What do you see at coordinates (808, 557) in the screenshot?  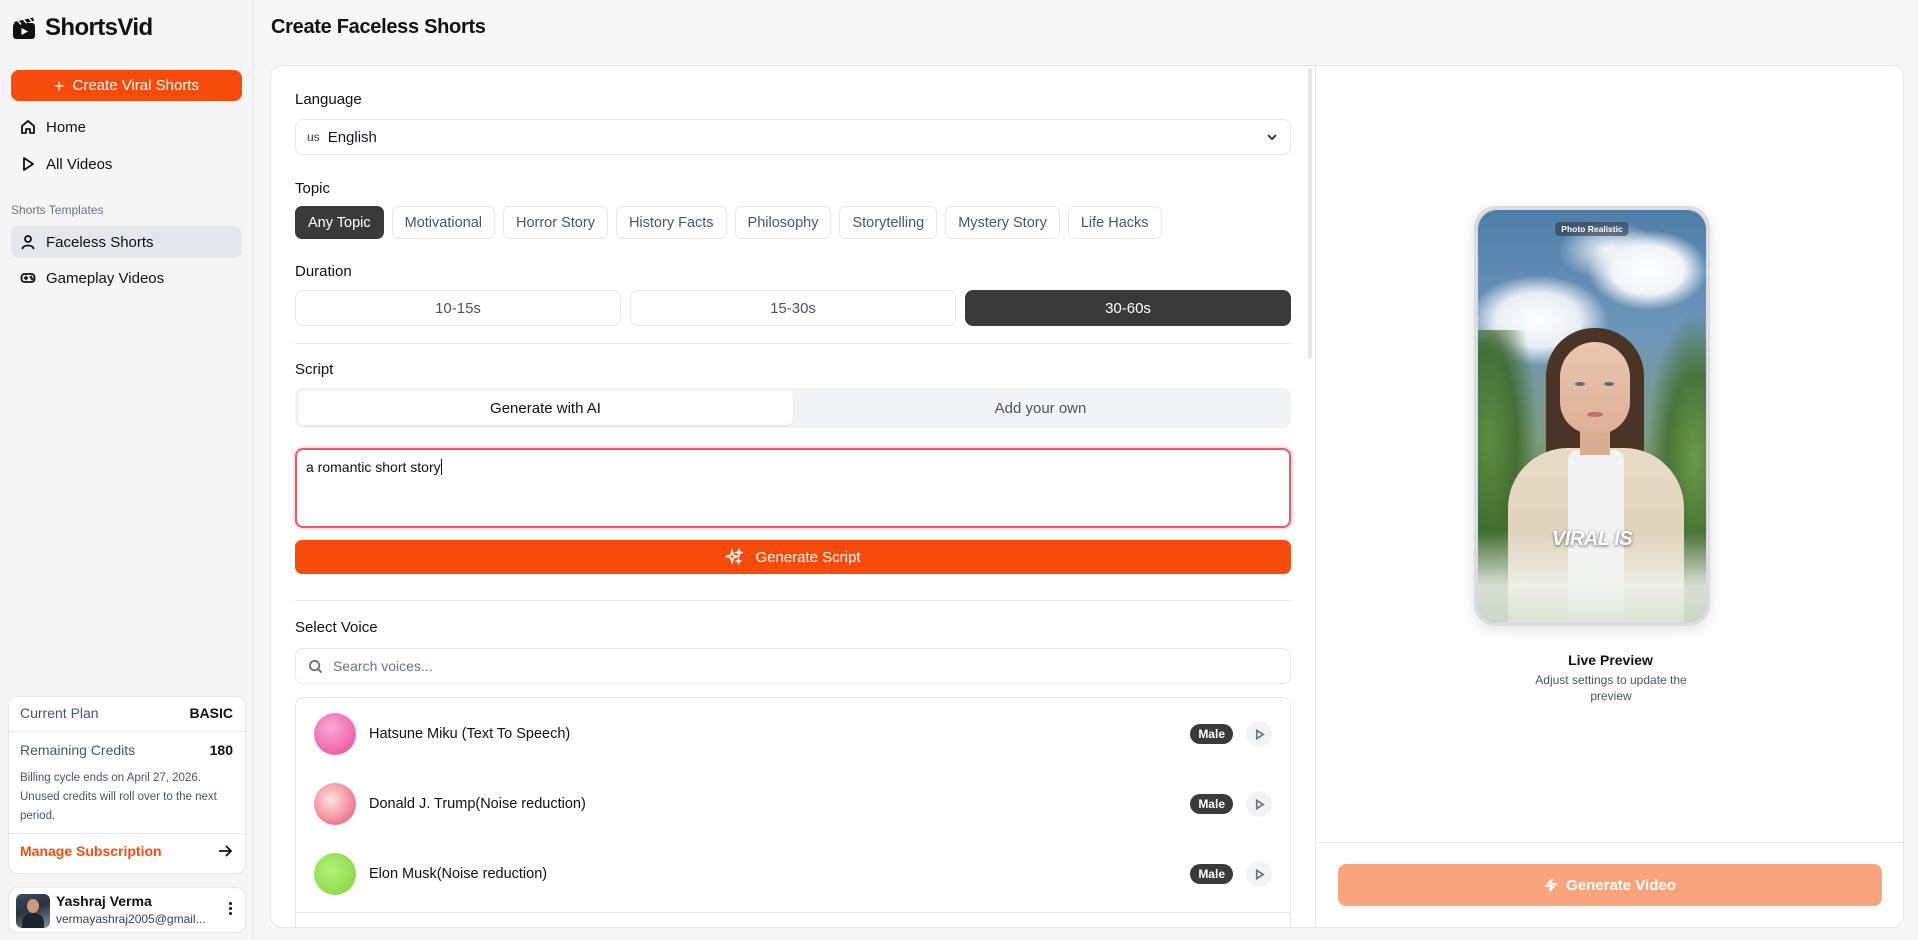 I see `generate-script-label: Generate Script` at bounding box center [808, 557].